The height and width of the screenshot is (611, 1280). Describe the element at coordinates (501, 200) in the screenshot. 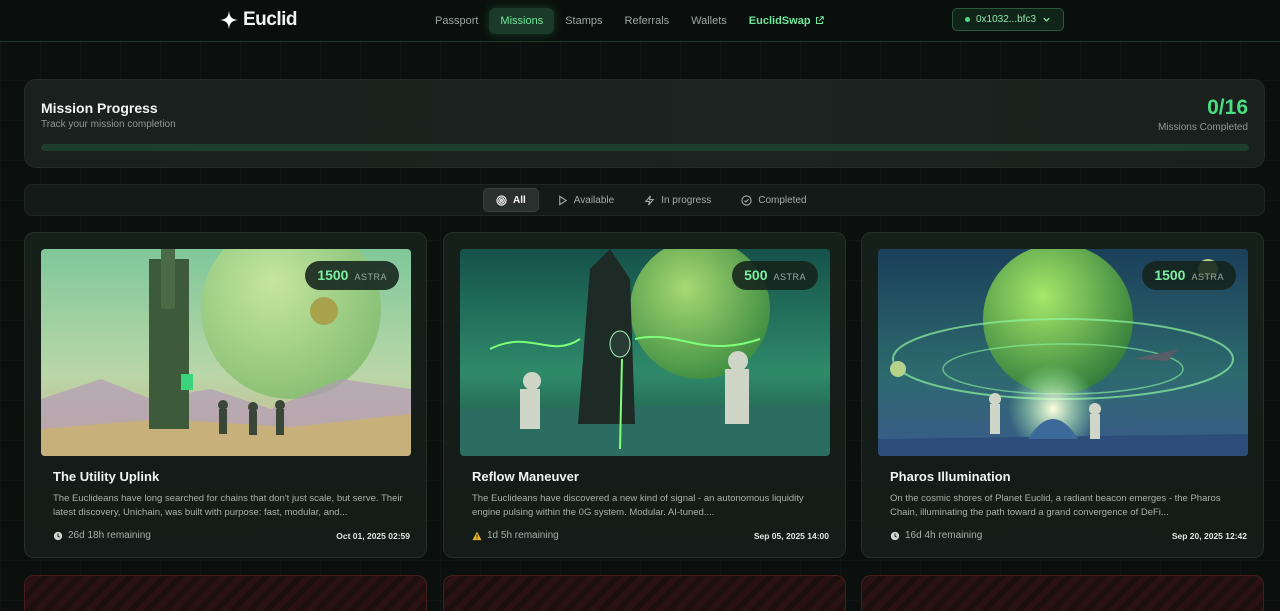

I see `target-icon` at that location.